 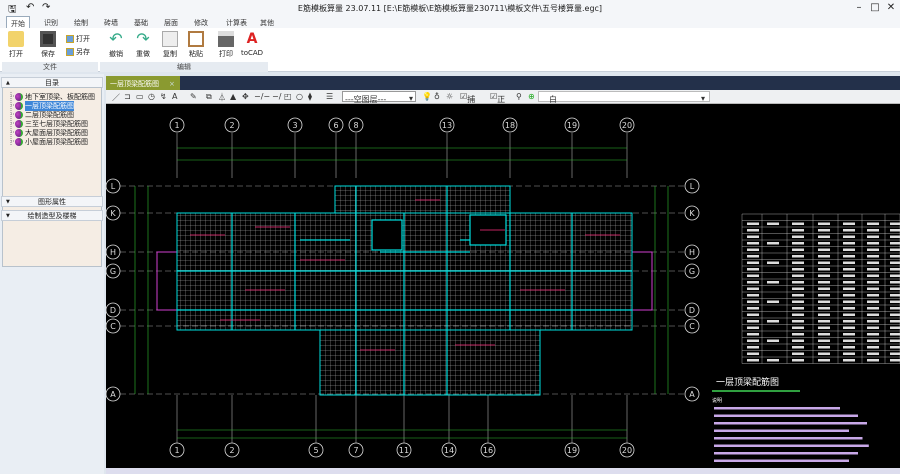 What do you see at coordinates (355, 450) in the screenshot?
I see `axis-label: 7` at bounding box center [355, 450].